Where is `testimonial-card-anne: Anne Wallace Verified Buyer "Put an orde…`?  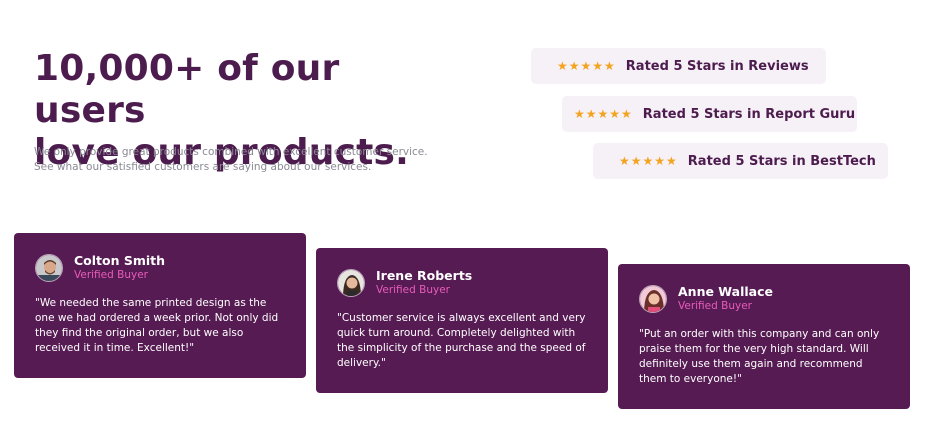 testimonial-card-anne: Anne Wallace Verified Buyer "Put an orde… is located at coordinates (764, 336).